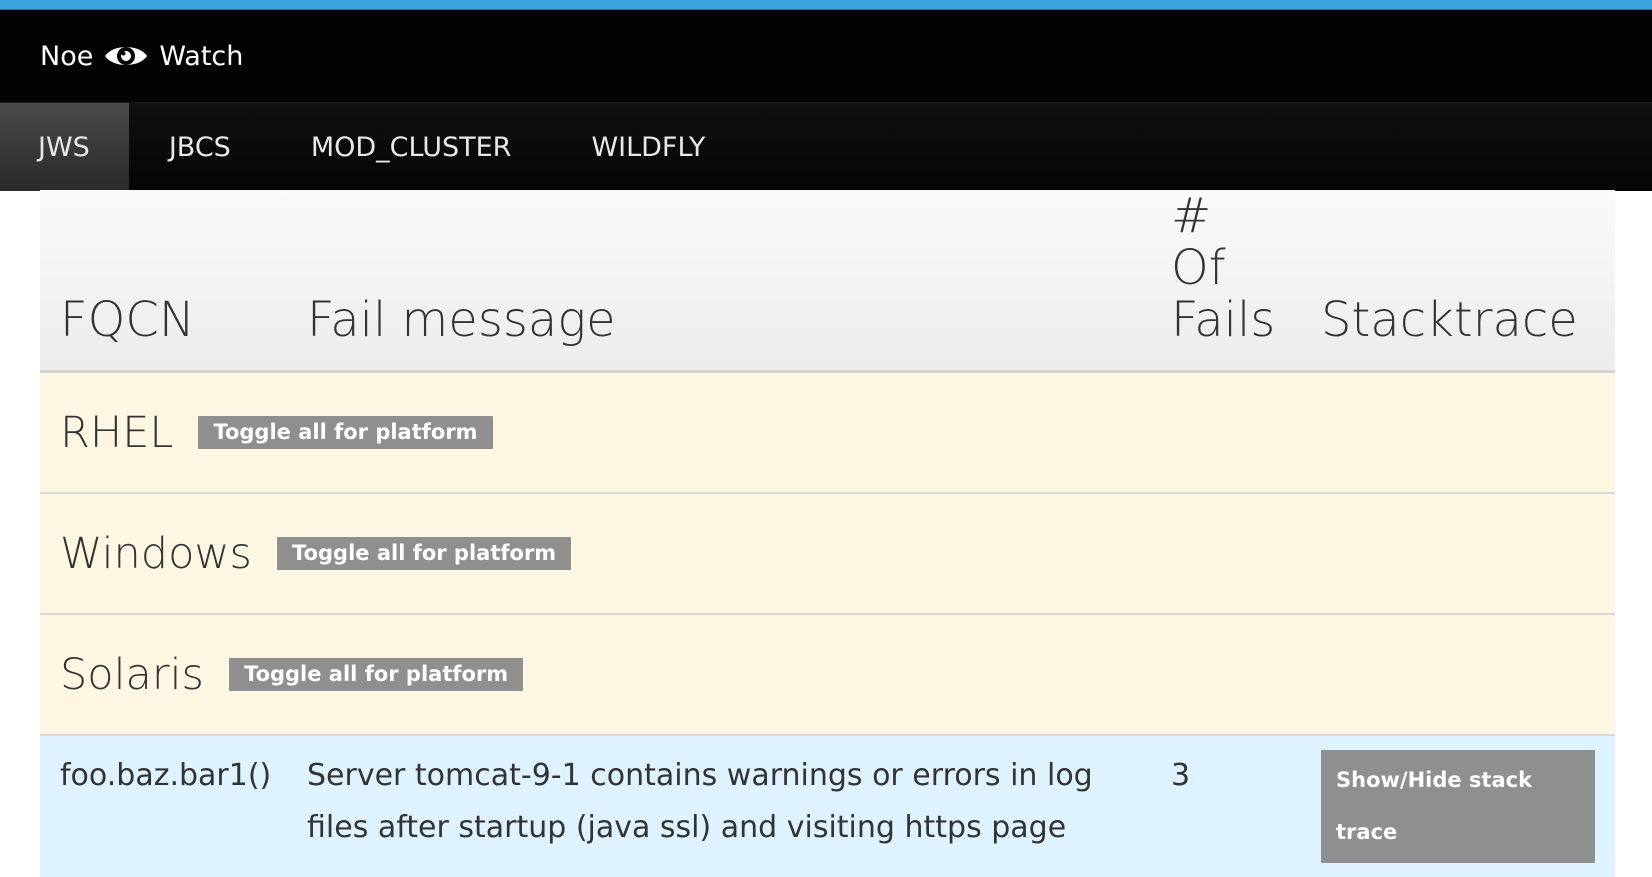 The height and width of the screenshot is (877, 1652). What do you see at coordinates (1226, 806) in the screenshot?
I see `num-fails-cell: 3` at bounding box center [1226, 806].